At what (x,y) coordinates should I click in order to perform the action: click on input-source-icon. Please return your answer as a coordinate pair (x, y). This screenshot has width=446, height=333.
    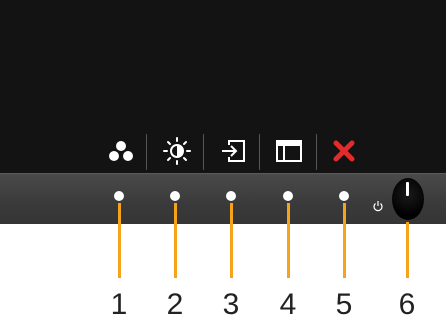
    Looking at the image, I should click on (233, 151).